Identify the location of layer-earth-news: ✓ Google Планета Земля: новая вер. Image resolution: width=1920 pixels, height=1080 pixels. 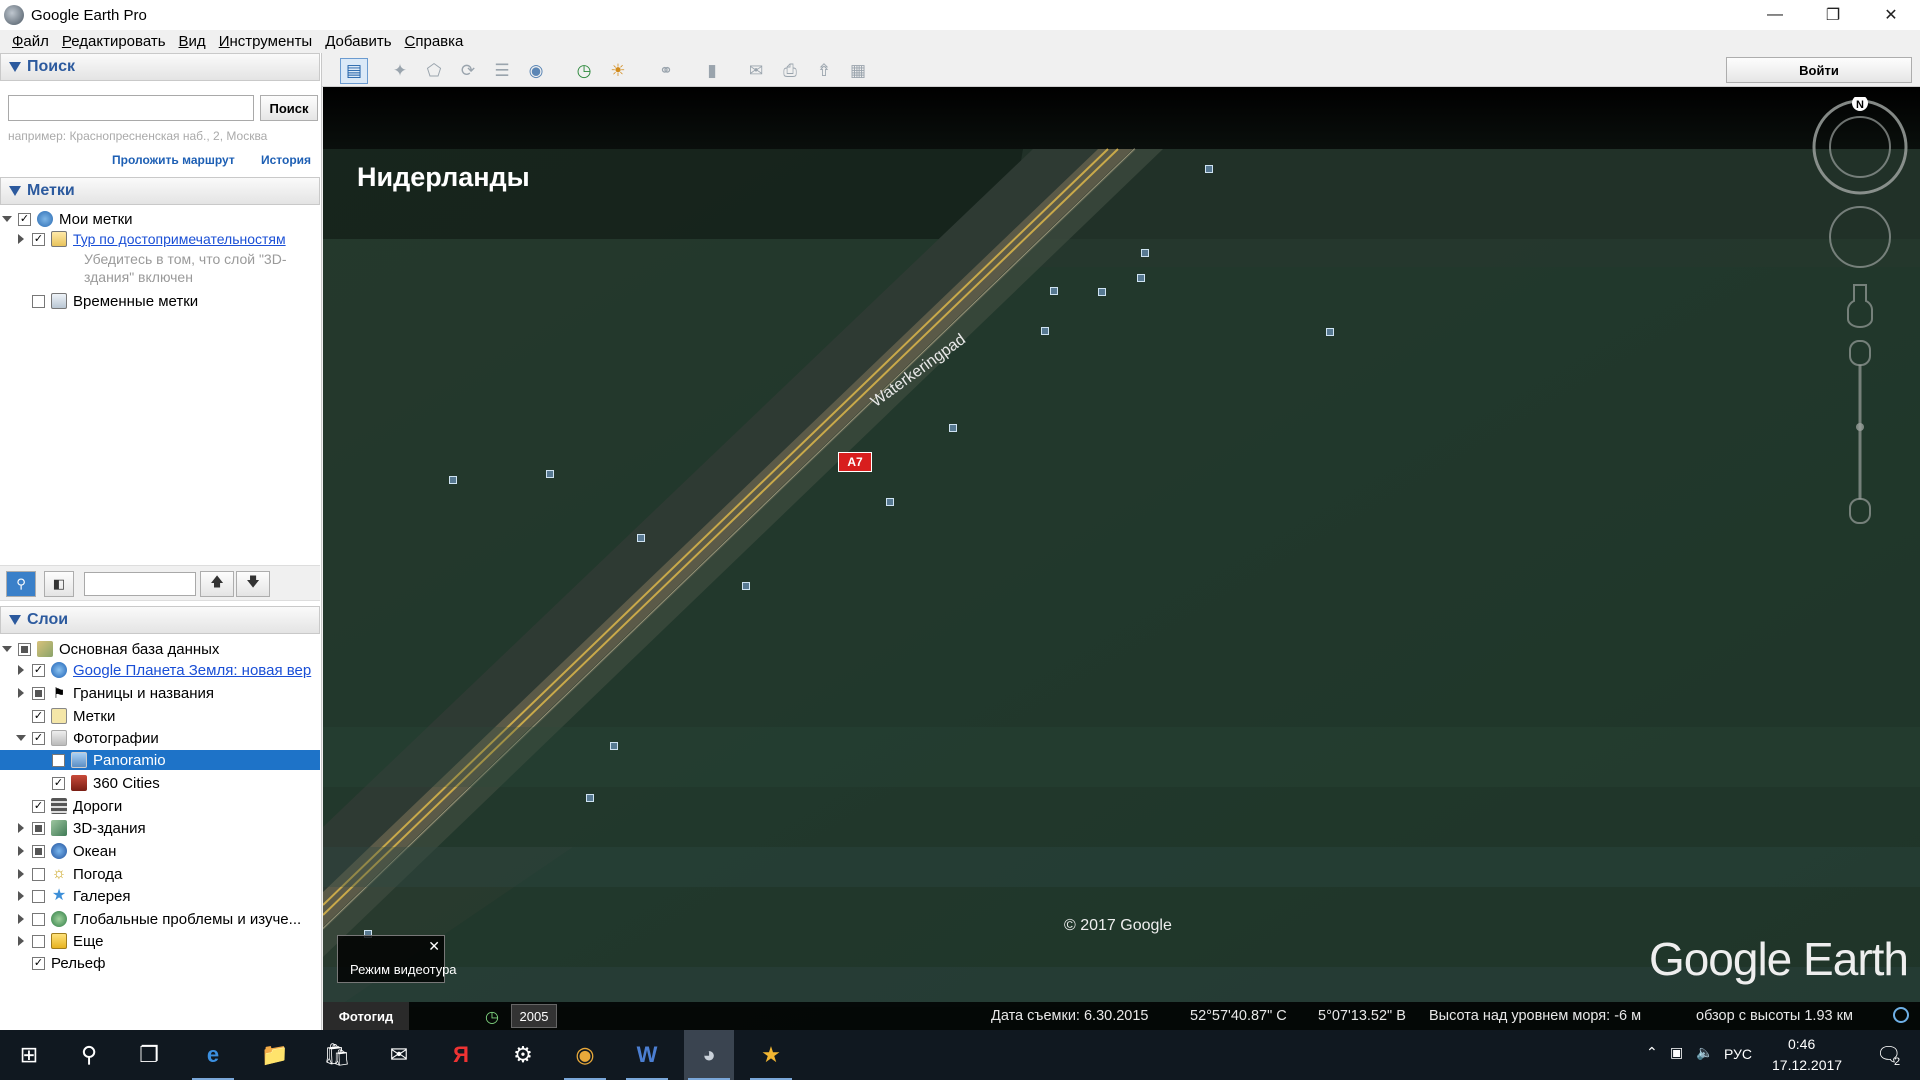
(163, 670).